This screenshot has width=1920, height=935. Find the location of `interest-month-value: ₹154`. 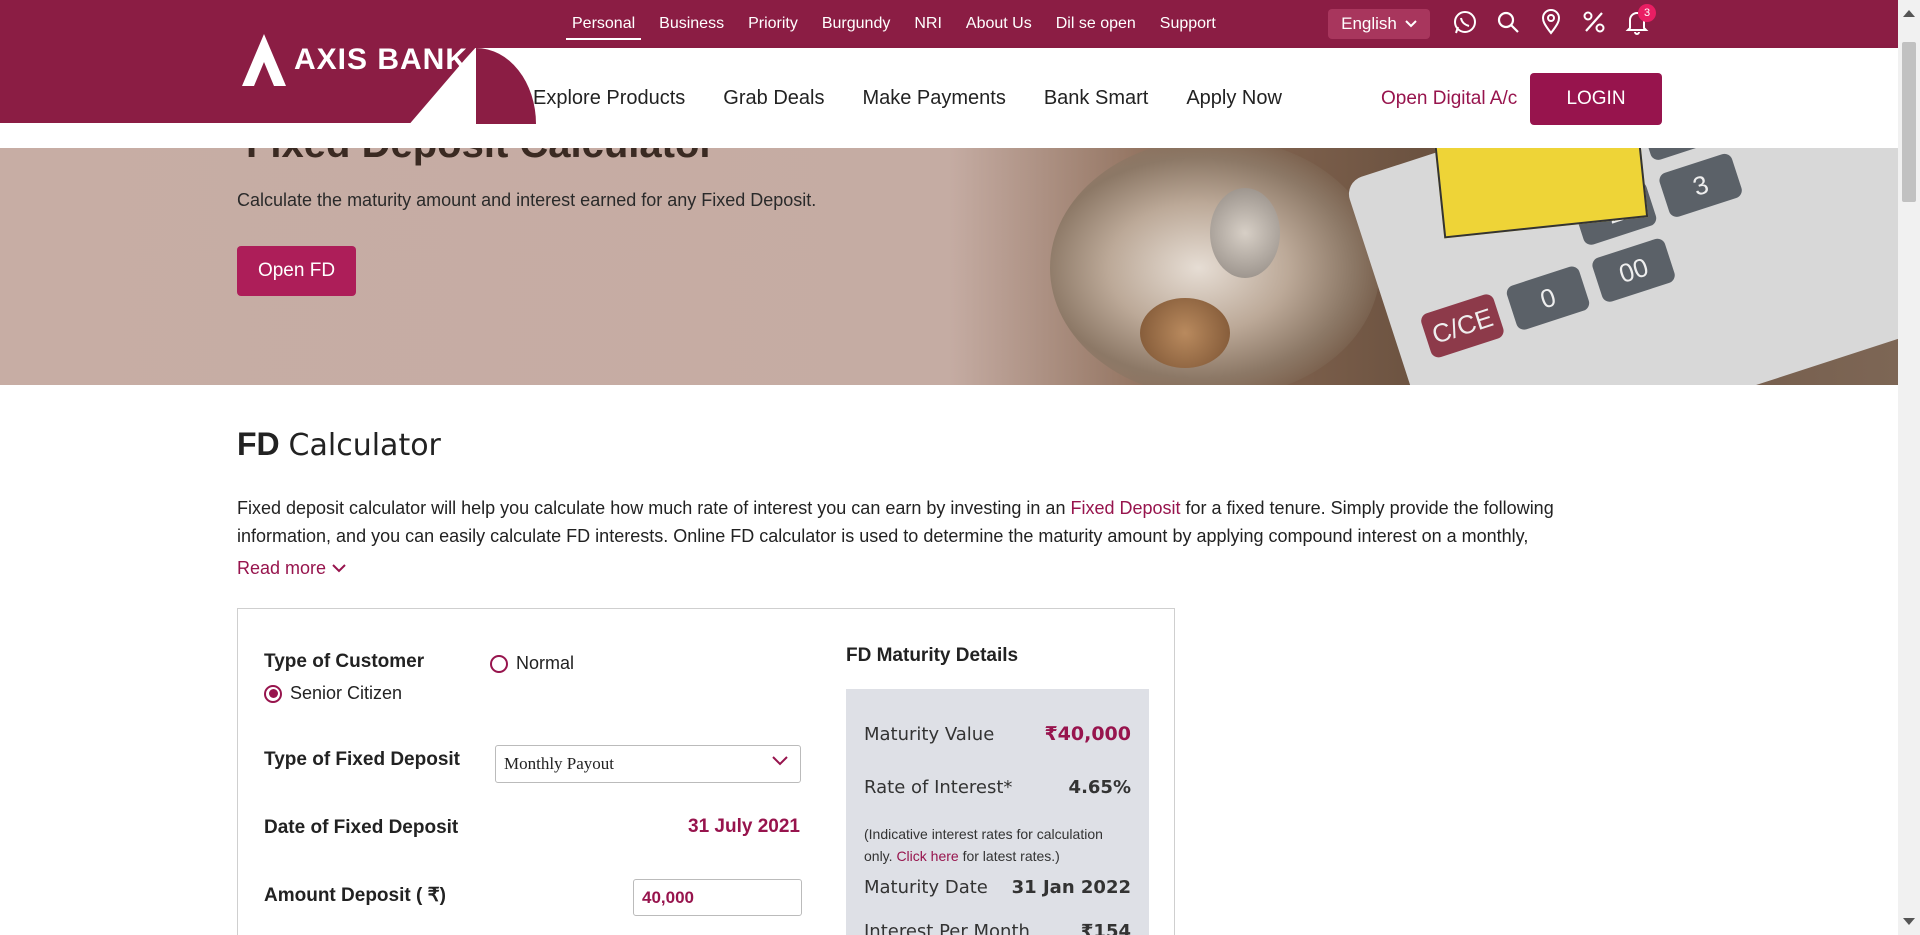

interest-month-value: ₹154 is located at coordinates (1105, 928).